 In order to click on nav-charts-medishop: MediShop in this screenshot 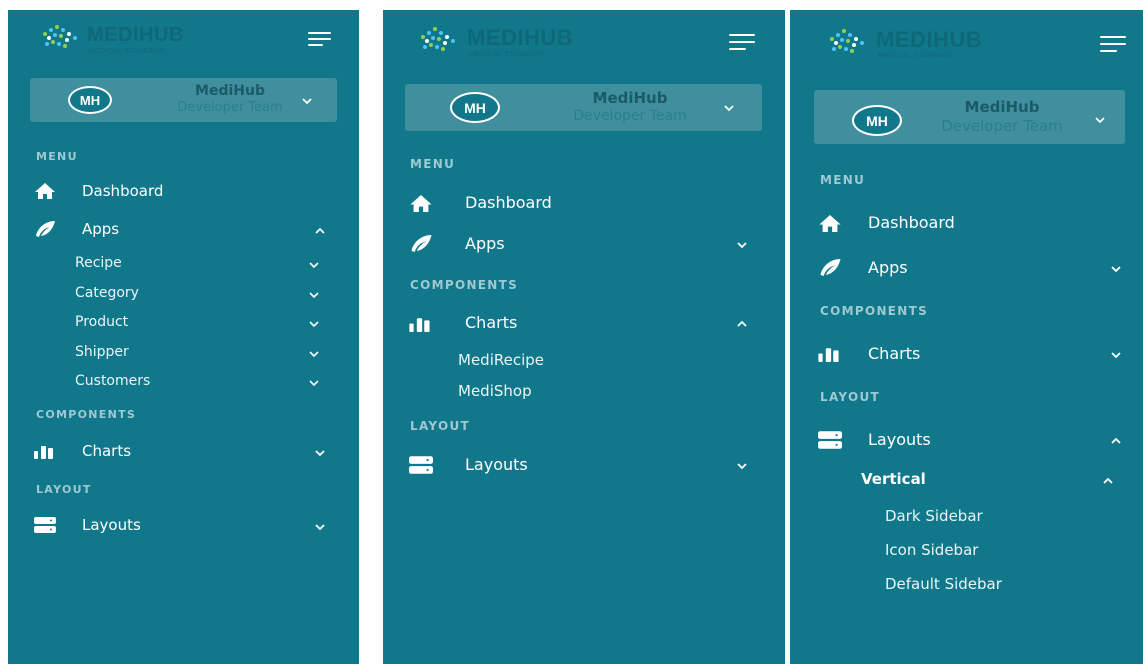, I will do `click(495, 391)`.